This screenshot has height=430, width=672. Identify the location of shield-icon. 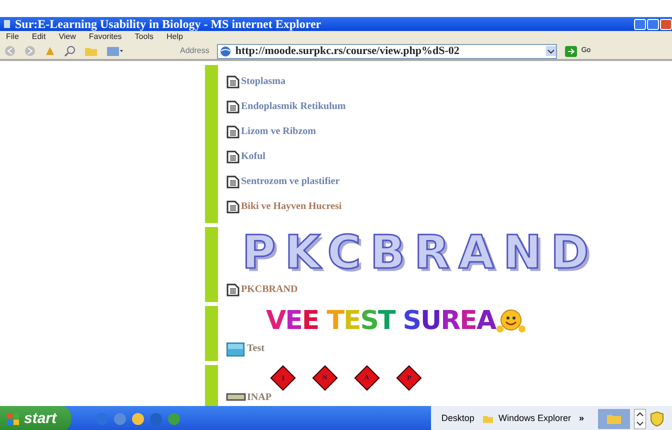
(657, 418).